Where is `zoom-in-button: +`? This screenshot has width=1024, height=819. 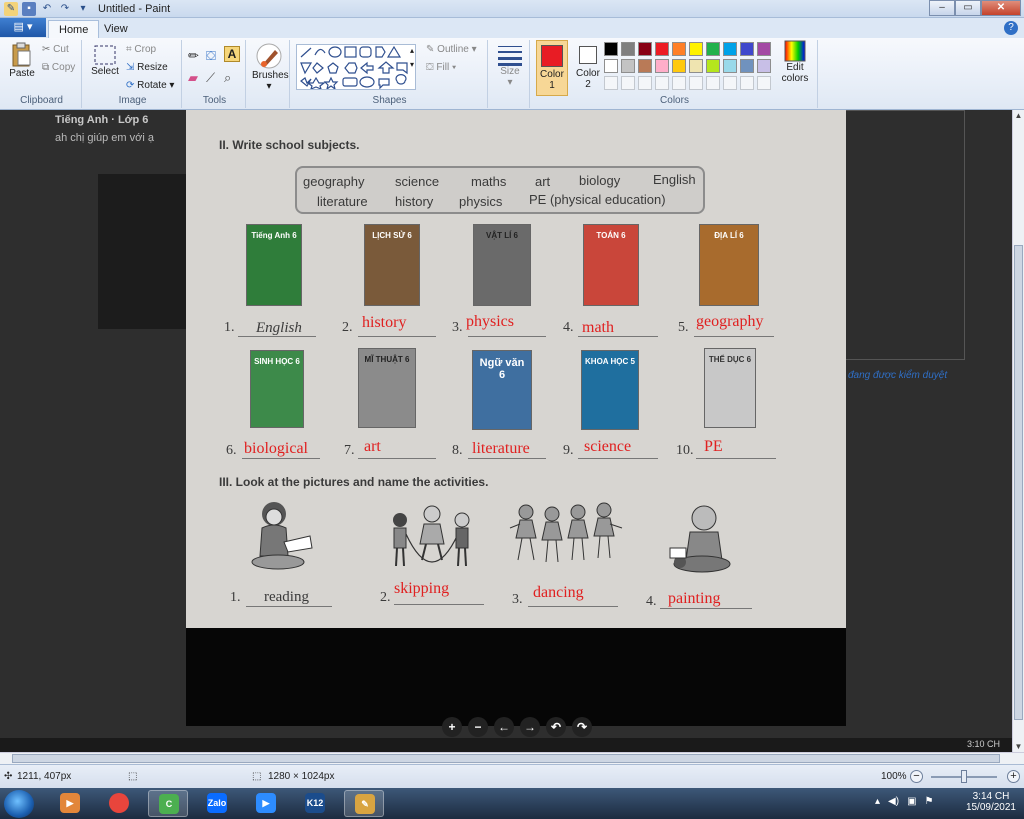 zoom-in-button: + is located at coordinates (1013, 776).